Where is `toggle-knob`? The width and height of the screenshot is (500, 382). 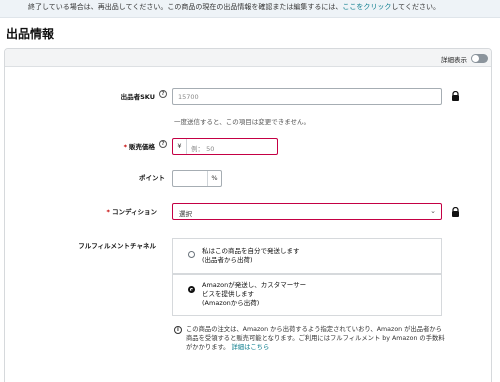 toggle-knob is located at coordinates (475, 58).